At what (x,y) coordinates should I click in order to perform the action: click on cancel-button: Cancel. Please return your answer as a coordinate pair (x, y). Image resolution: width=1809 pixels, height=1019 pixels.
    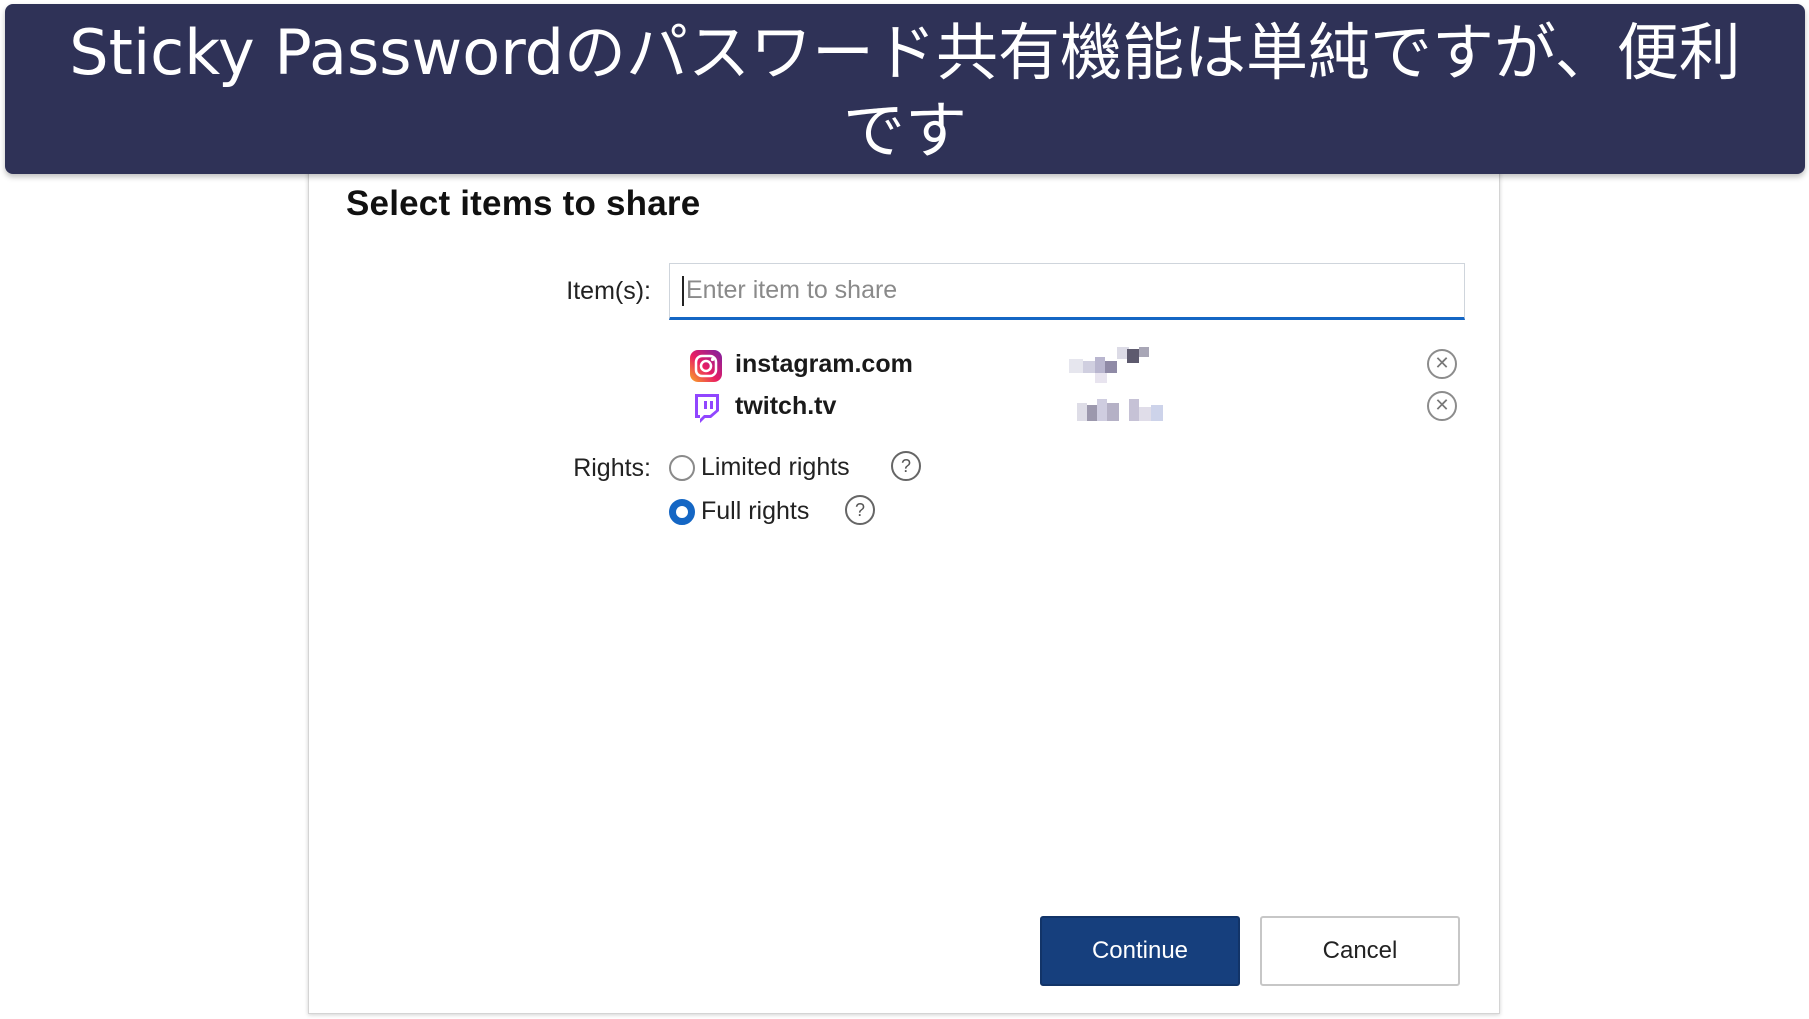
    Looking at the image, I should click on (1360, 951).